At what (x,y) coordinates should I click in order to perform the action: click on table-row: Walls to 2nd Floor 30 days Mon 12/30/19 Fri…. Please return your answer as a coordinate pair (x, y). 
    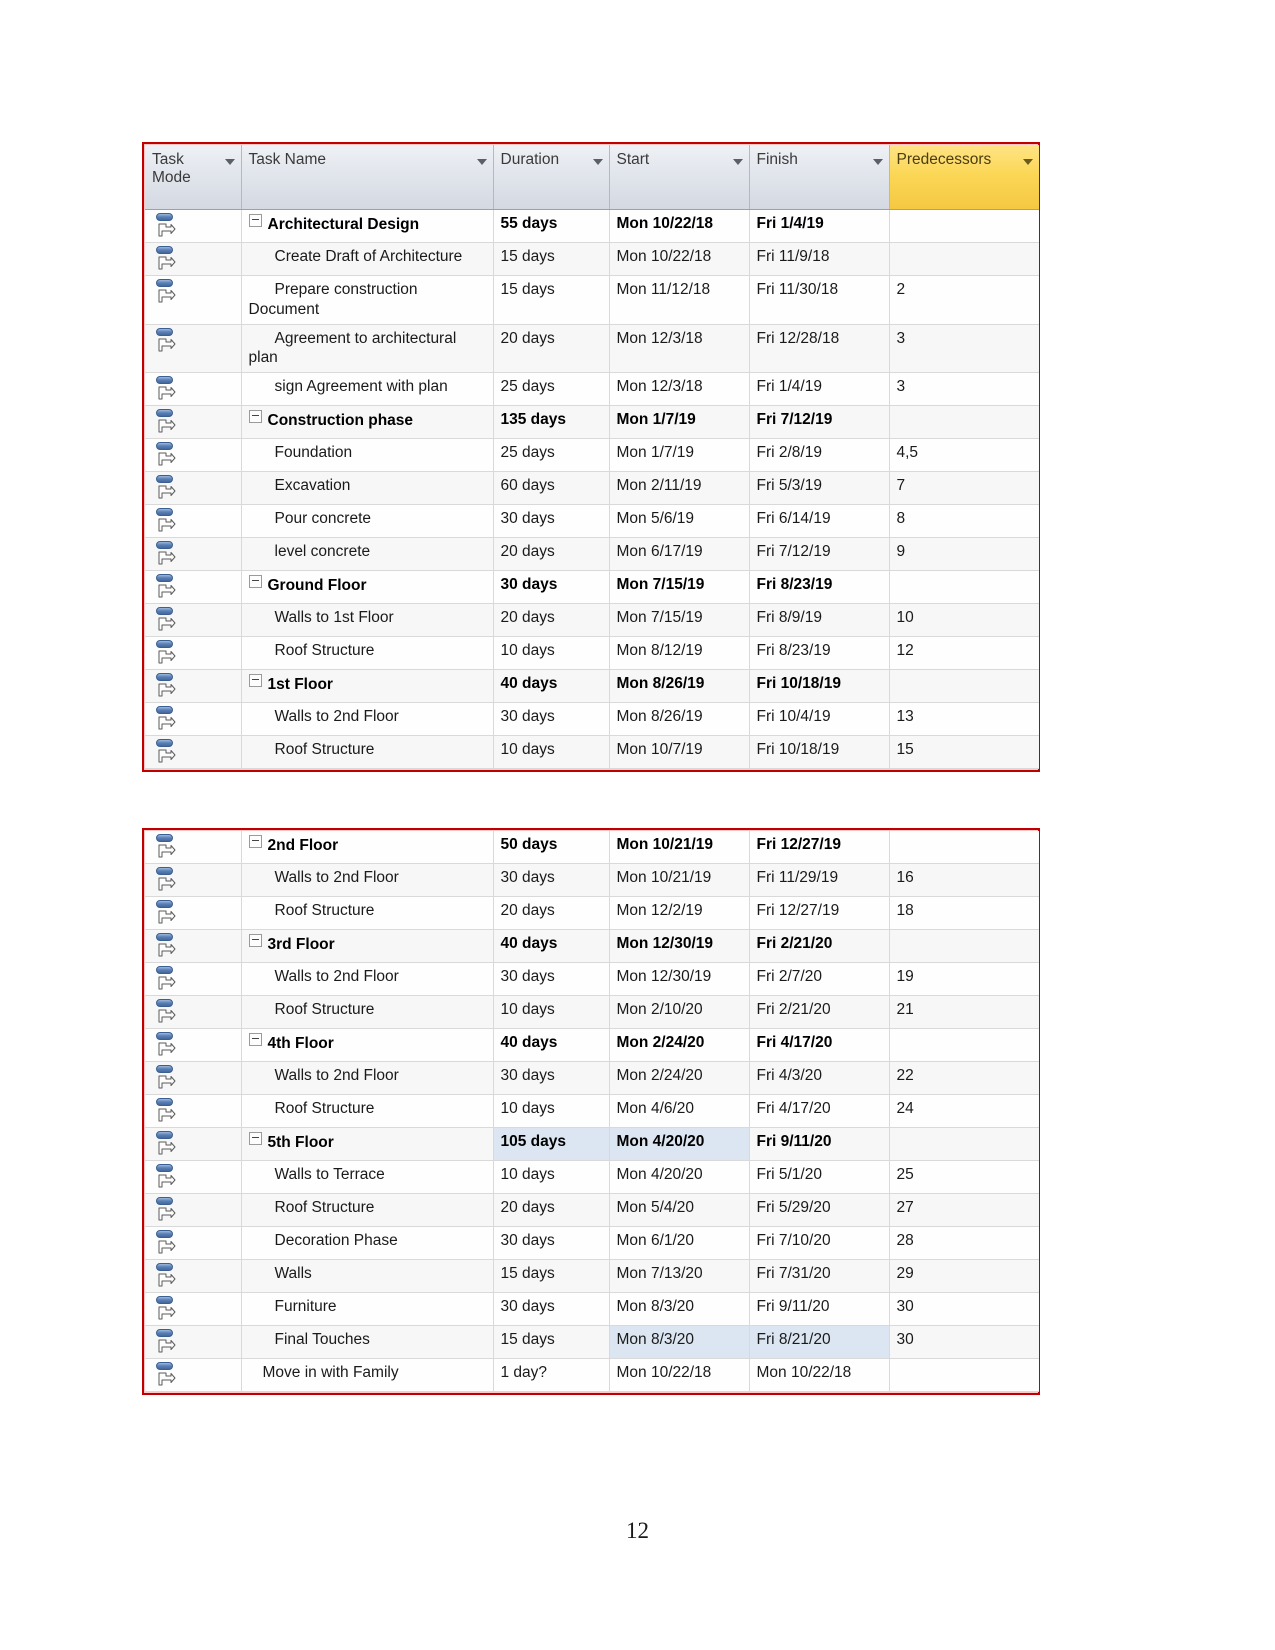
    Looking at the image, I should click on (592, 979).